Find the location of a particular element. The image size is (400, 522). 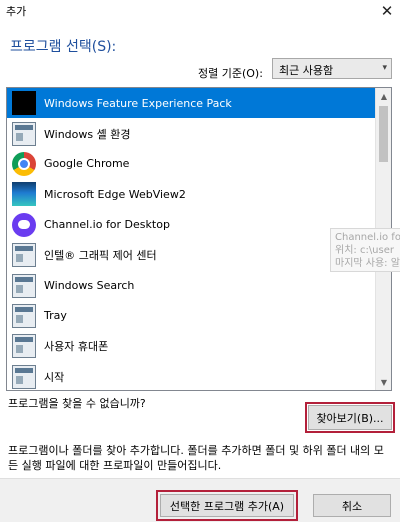

tooltip-line-location: 위치: c:\user is located at coordinates (364, 250).